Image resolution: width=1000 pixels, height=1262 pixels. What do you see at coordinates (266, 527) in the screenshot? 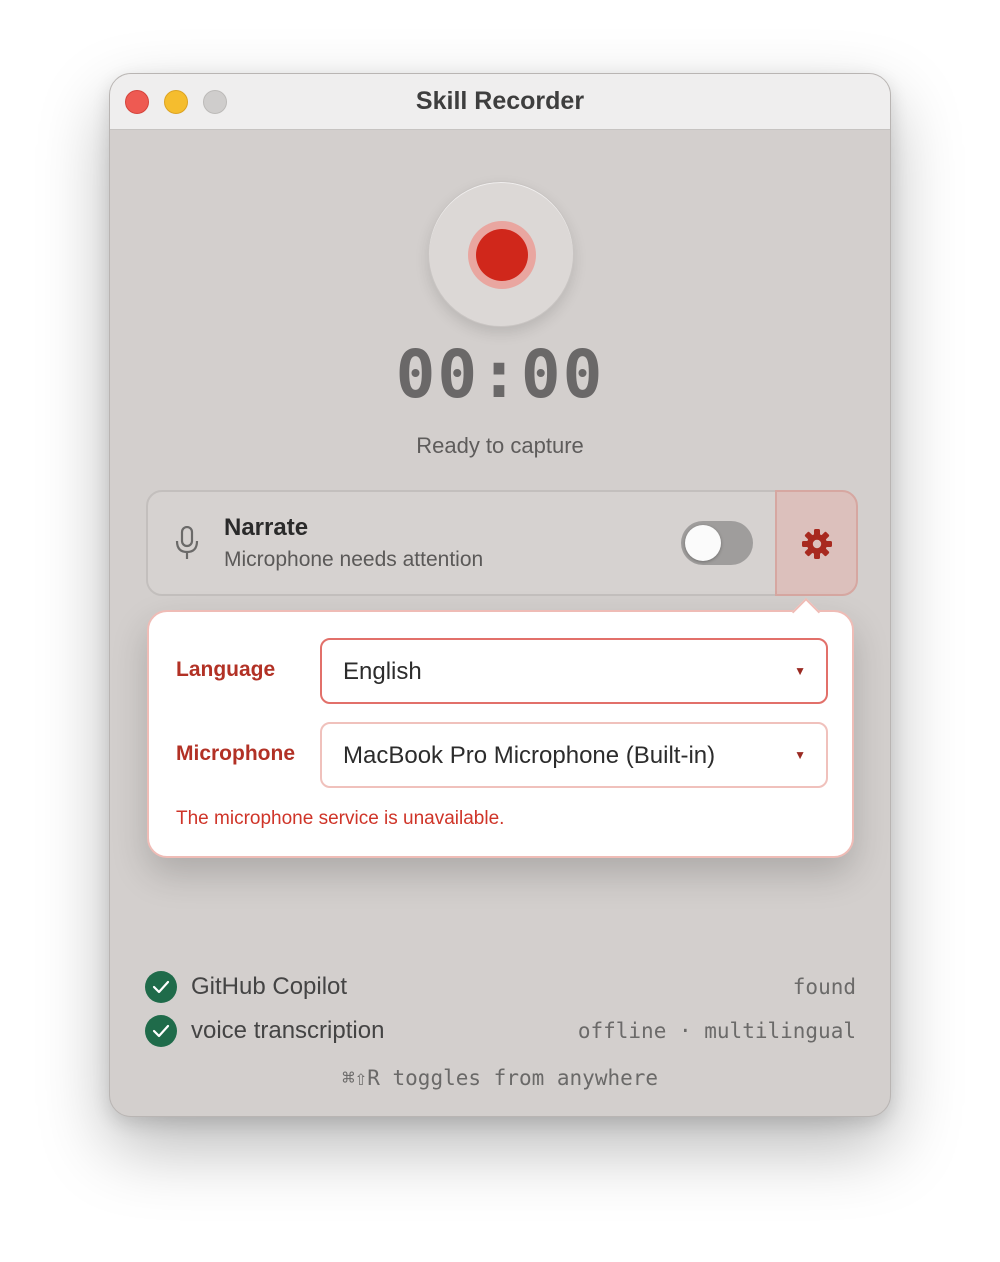
I see `narrate-title: Narrate` at bounding box center [266, 527].